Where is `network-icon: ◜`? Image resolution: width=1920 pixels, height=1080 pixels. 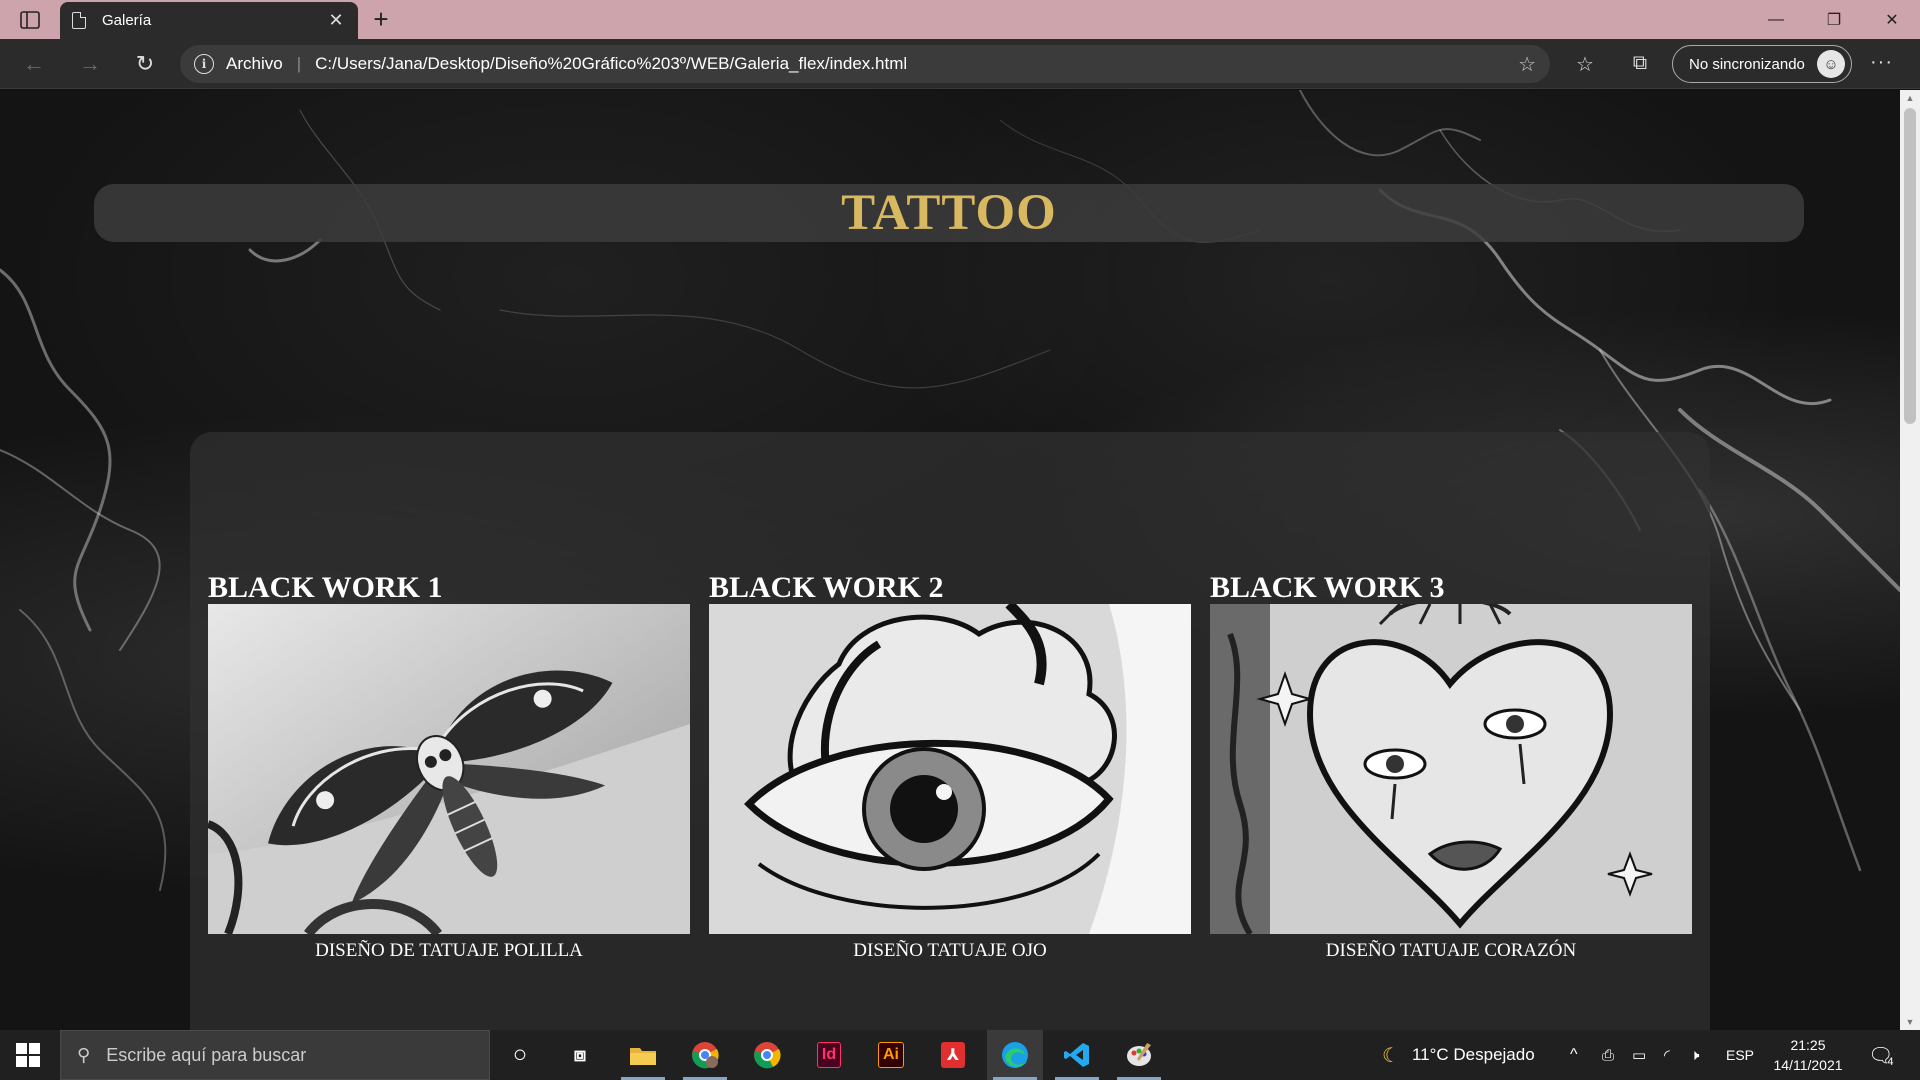 network-icon: ◜ is located at coordinates (1667, 1055).